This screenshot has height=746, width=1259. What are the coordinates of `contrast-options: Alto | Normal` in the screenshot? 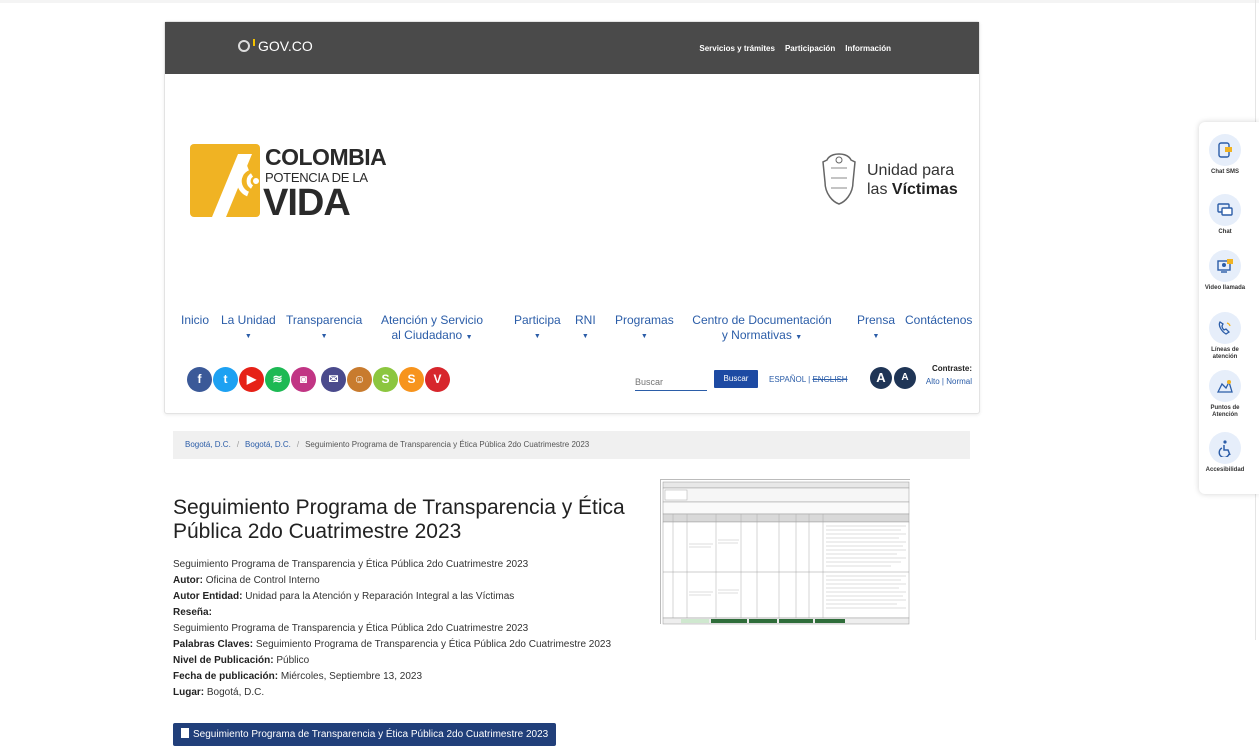 It's located at (944, 381).